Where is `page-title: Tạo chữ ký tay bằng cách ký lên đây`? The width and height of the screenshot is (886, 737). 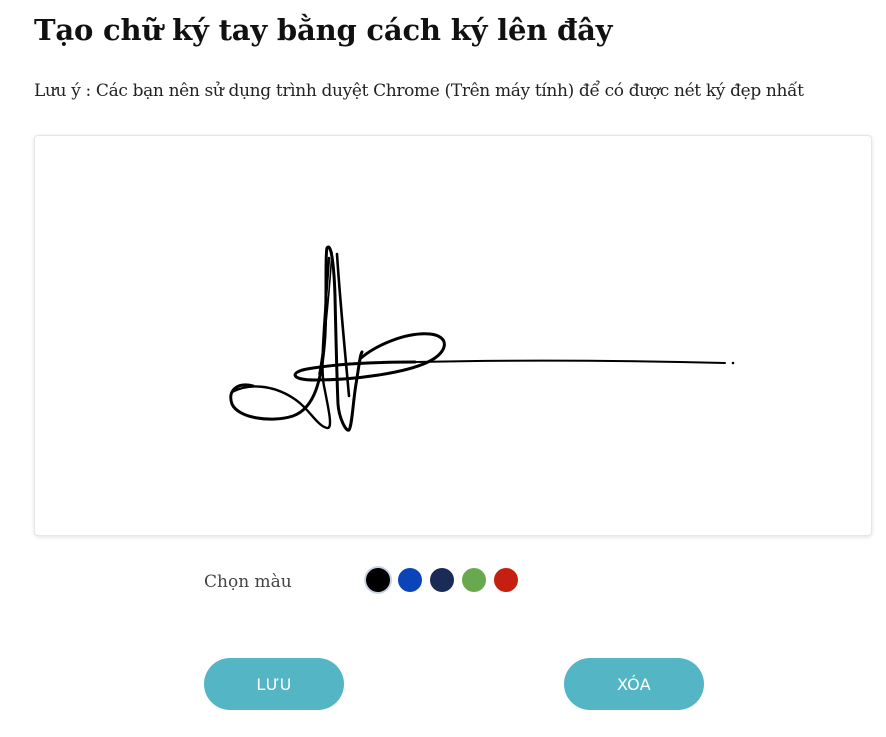
page-title: Tạo chữ ký tay bằng cách ký lên đây is located at coordinates (323, 30).